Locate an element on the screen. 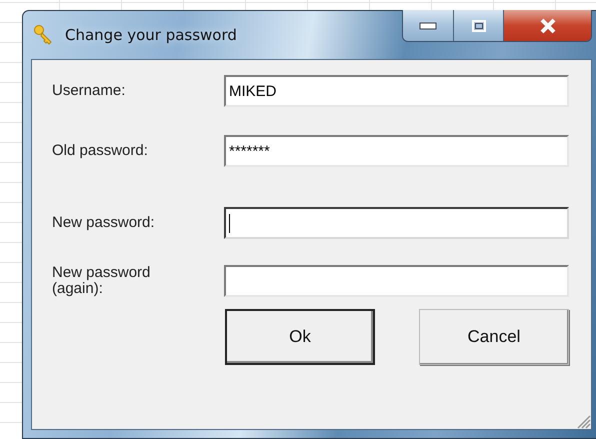 The width and height of the screenshot is (596, 439). maximize-icon is located at coordinates (479, 26).